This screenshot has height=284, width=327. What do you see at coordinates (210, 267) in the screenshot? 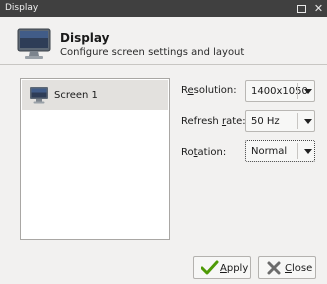
I see `checkmark-icon` at bounding box center [210, 267].